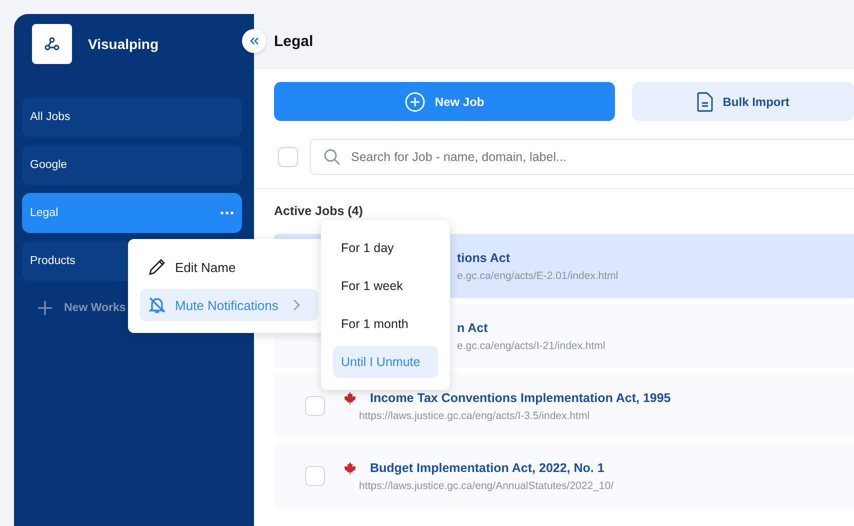  I want to click on section-title: Active Jobs (4), so click(319, 211).